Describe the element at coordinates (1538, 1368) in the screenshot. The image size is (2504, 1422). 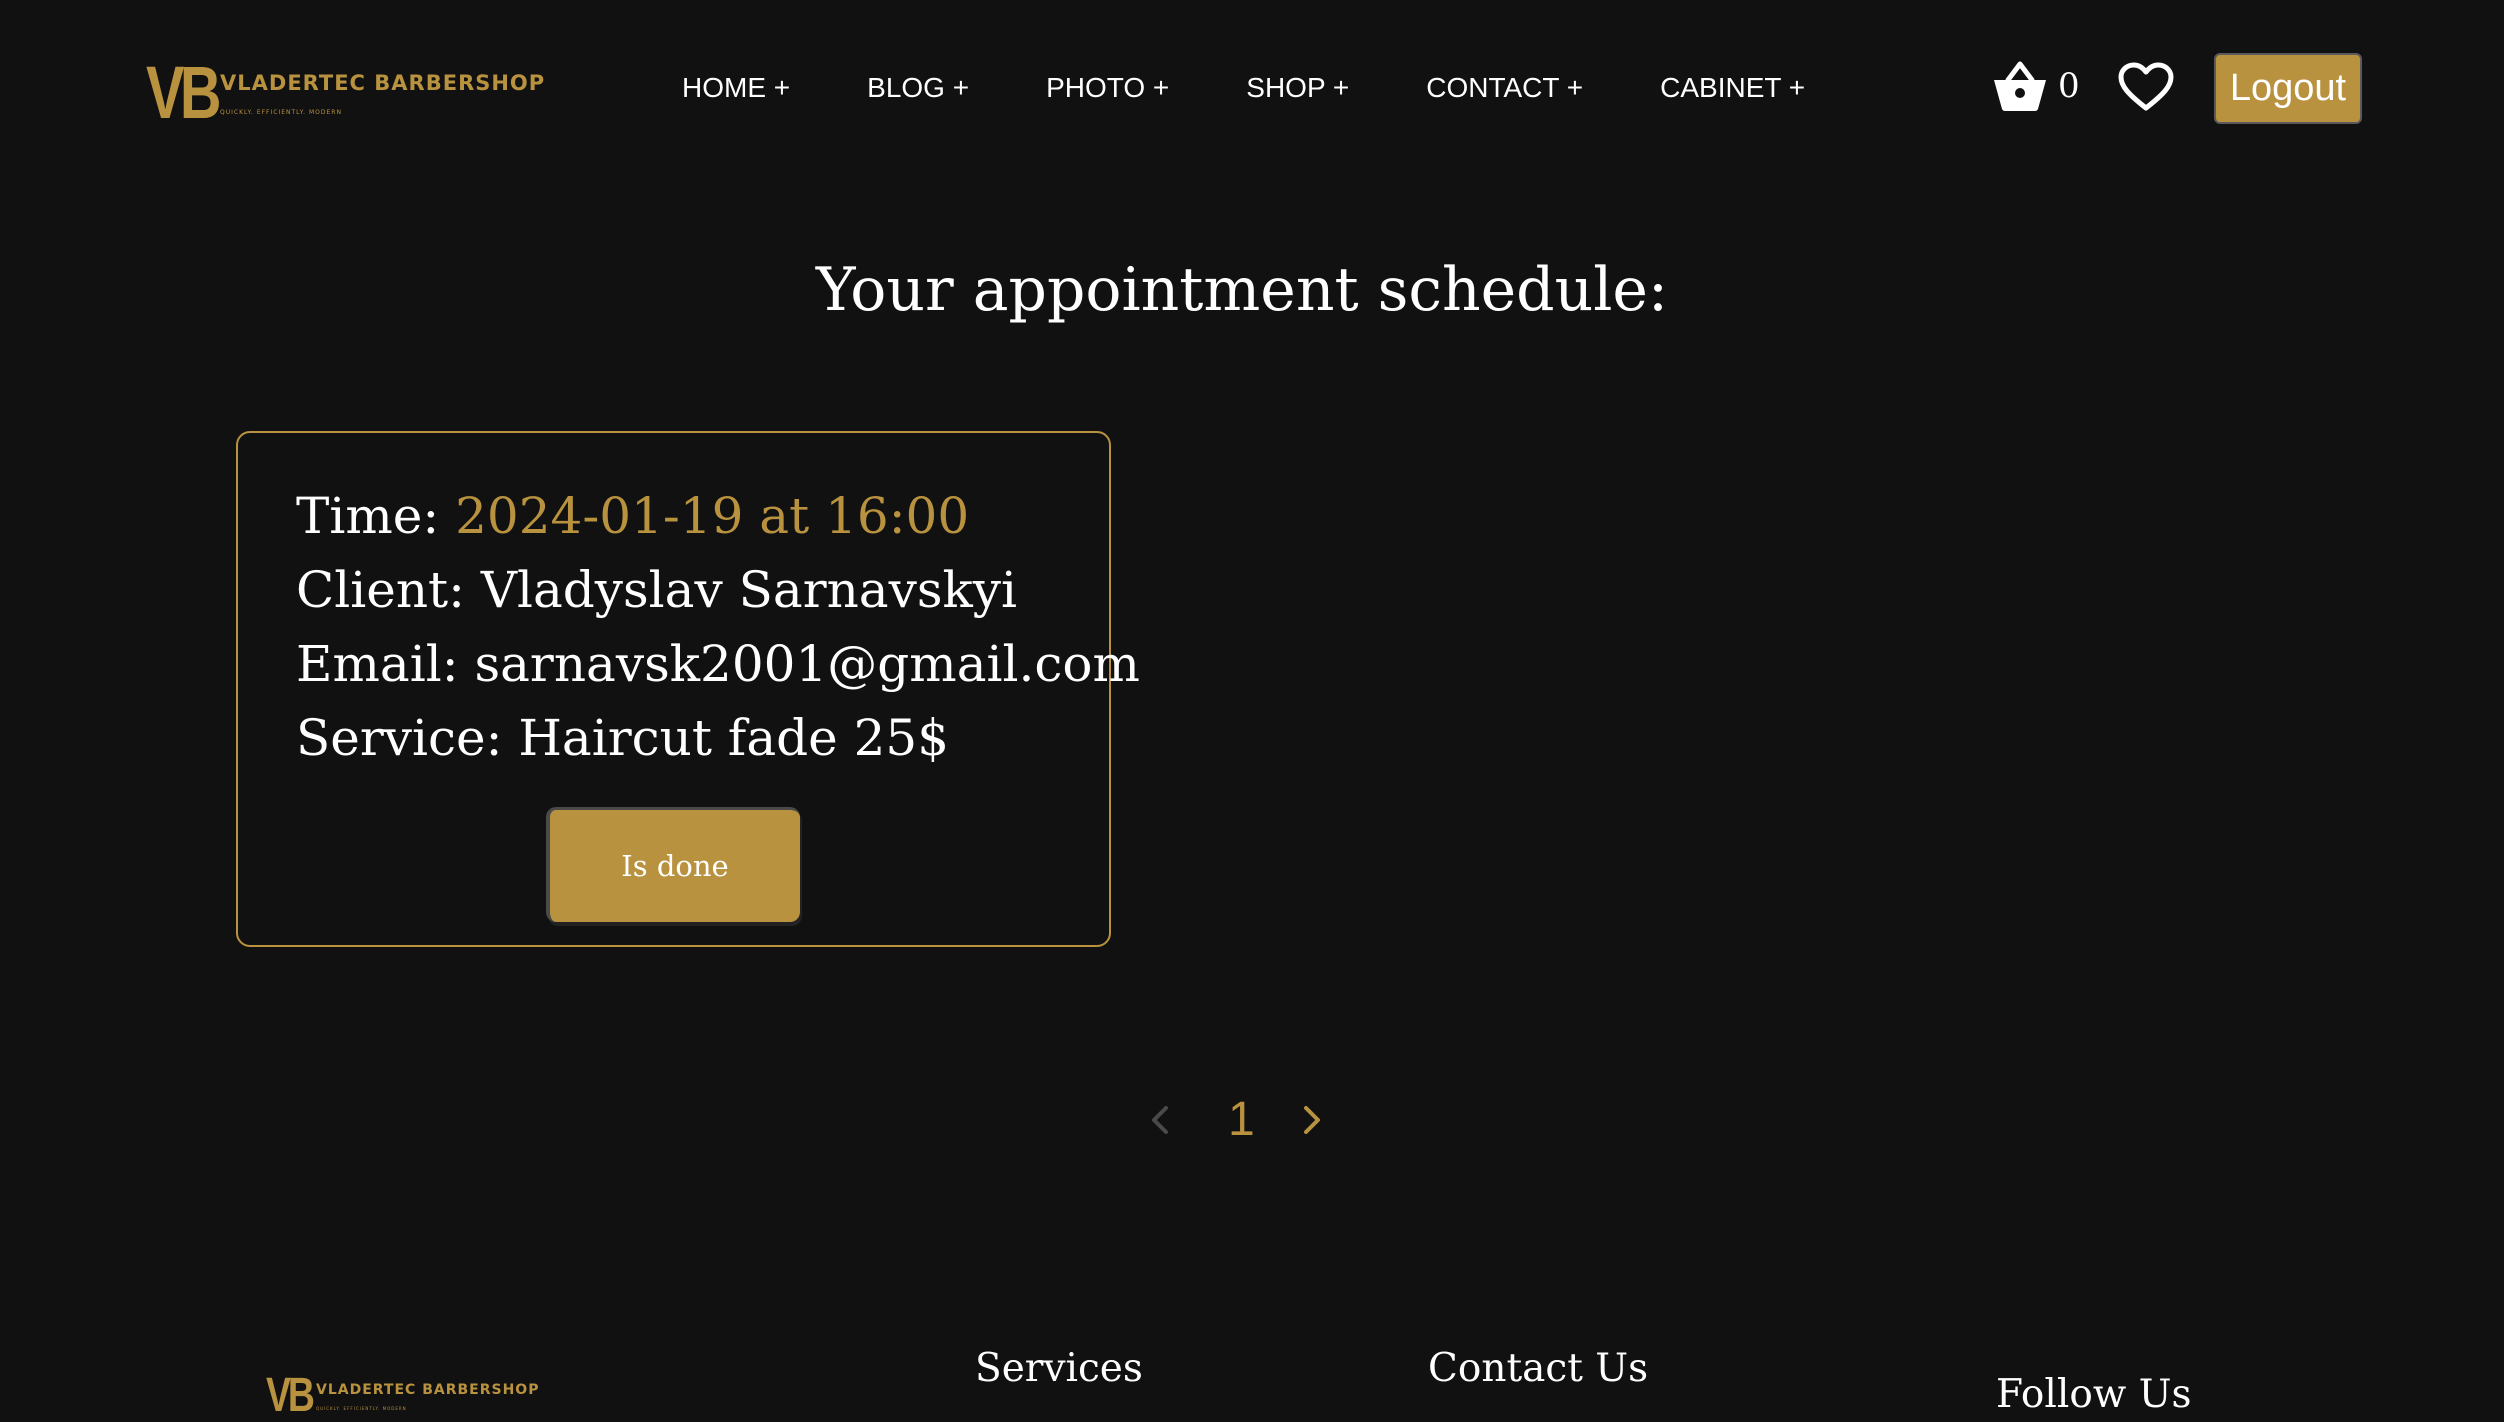
I see `footer-contact-heading: Contact Us` at that location.